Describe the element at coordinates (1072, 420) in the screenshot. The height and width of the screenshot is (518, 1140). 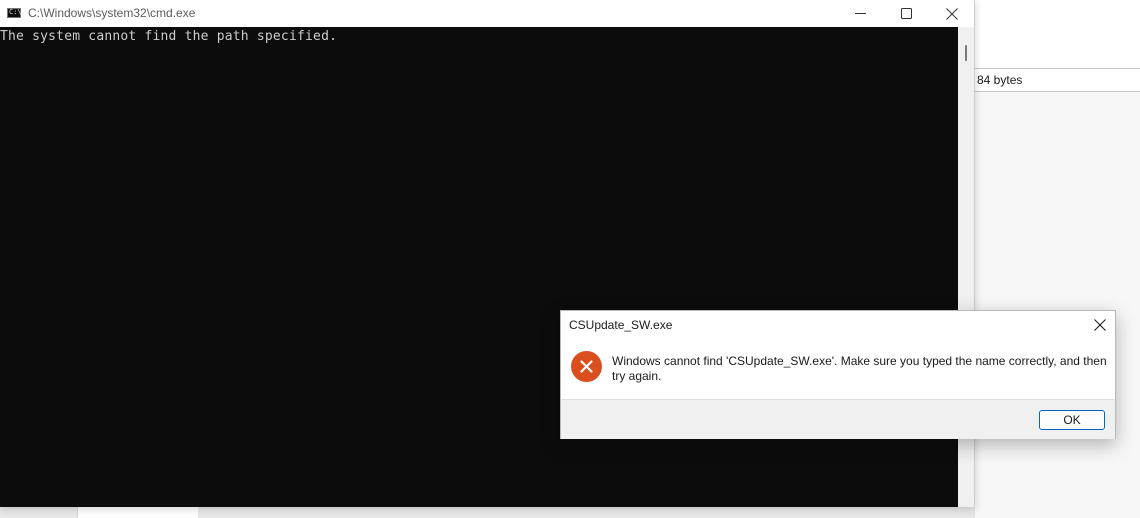
I see `ok-button: OK` at that location.